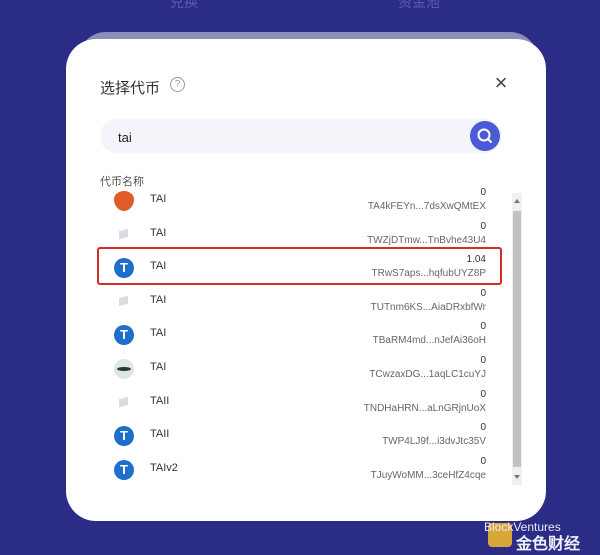 The width and height of the screenshot is (600, 555). What do you see at coordinates (300, 6) in the screenshot?
I see `background-tabs: 兑换 资金池` at bounding box center [300, 6].